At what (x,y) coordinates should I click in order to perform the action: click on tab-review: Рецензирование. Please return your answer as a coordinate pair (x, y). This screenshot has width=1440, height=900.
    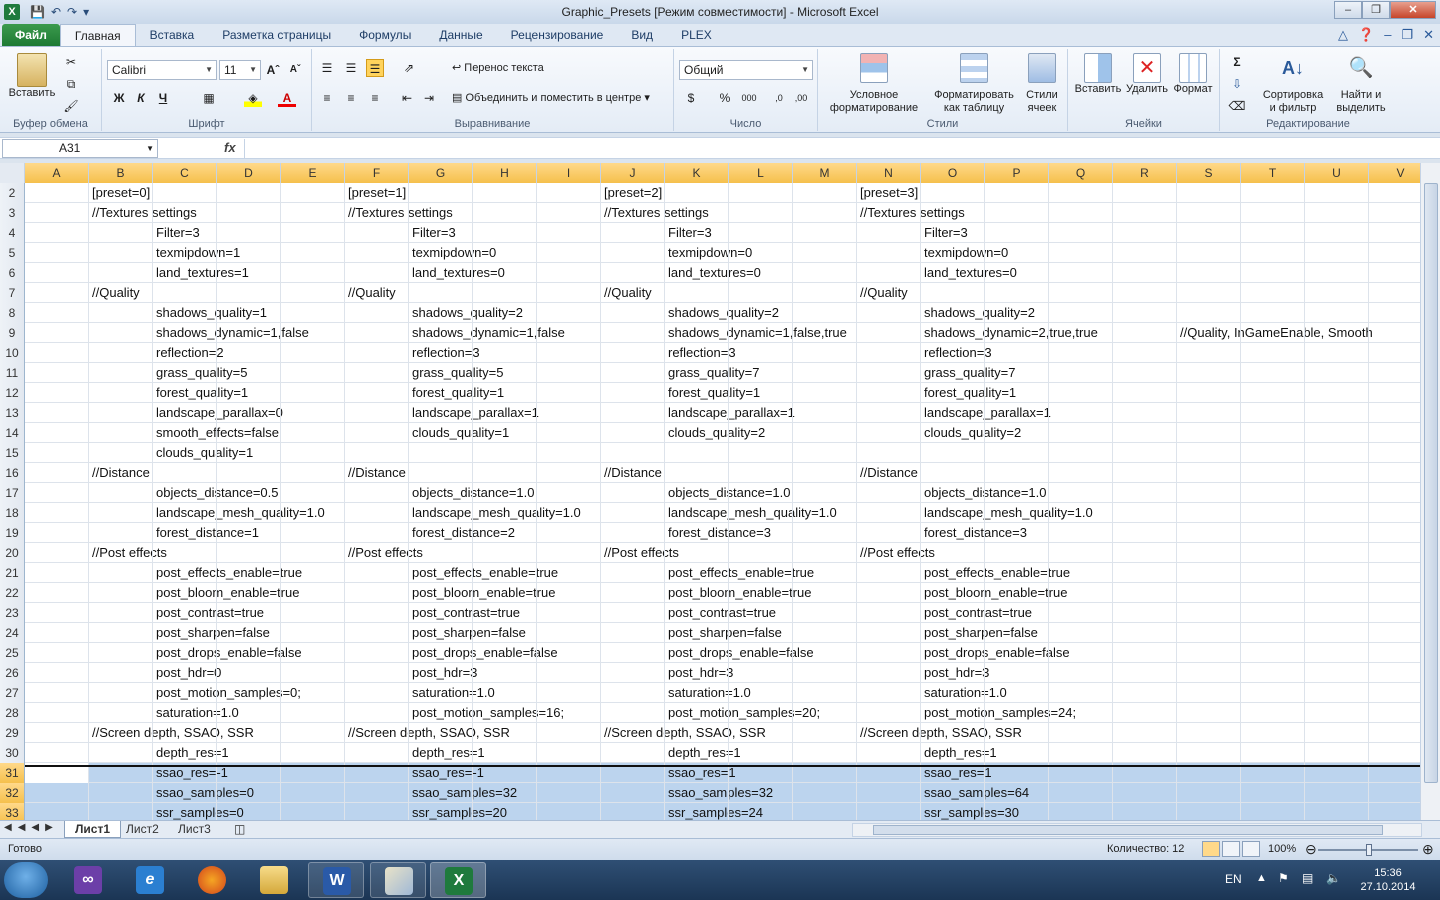
    Looking at the image, I should click on (557, 35).